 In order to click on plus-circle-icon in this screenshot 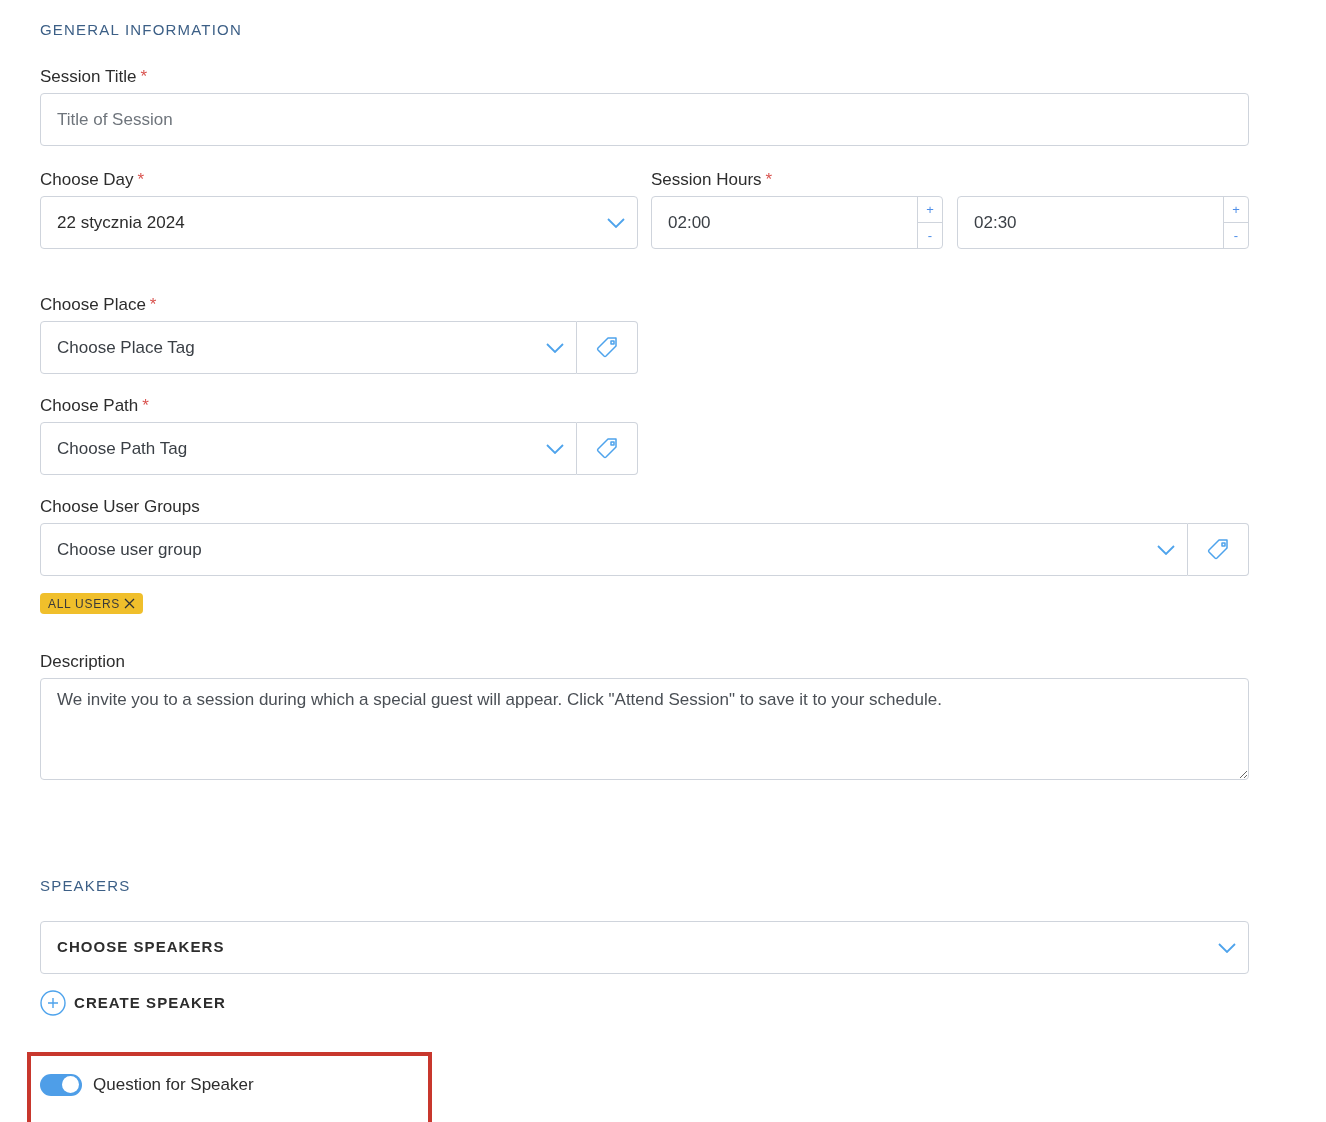, I will do `click(53, 1003)`.